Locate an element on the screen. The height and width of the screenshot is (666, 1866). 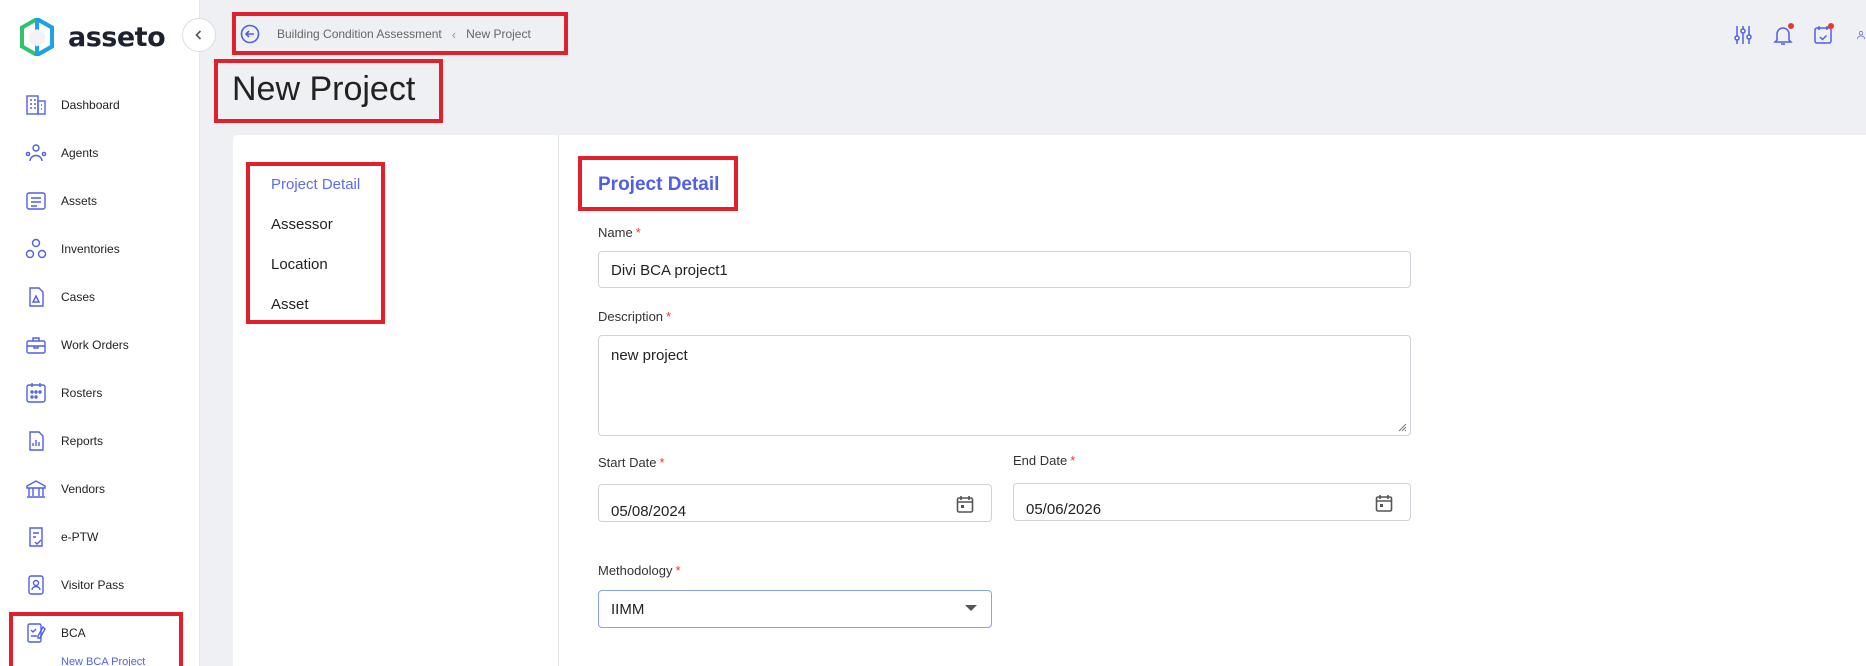
end-date-input: 05/06/2026 is located at coordinates (1212, 502).